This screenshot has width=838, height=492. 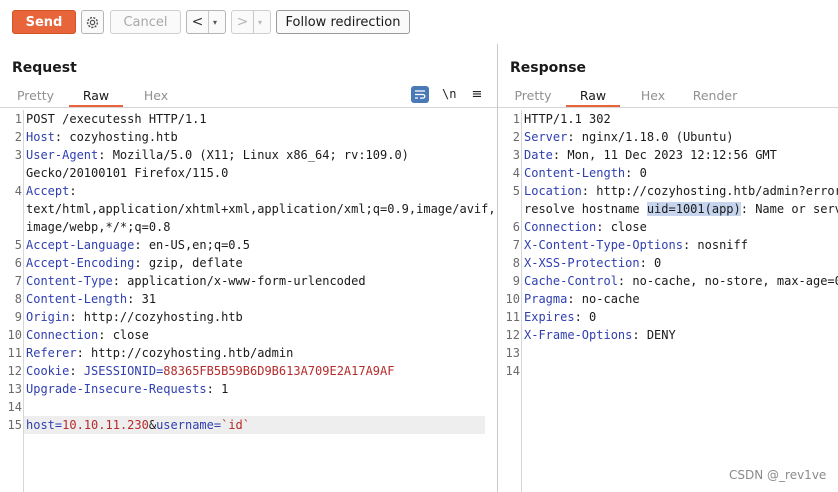 I want to click on header-name: JSESSIONID, so click(x=120, y=371).